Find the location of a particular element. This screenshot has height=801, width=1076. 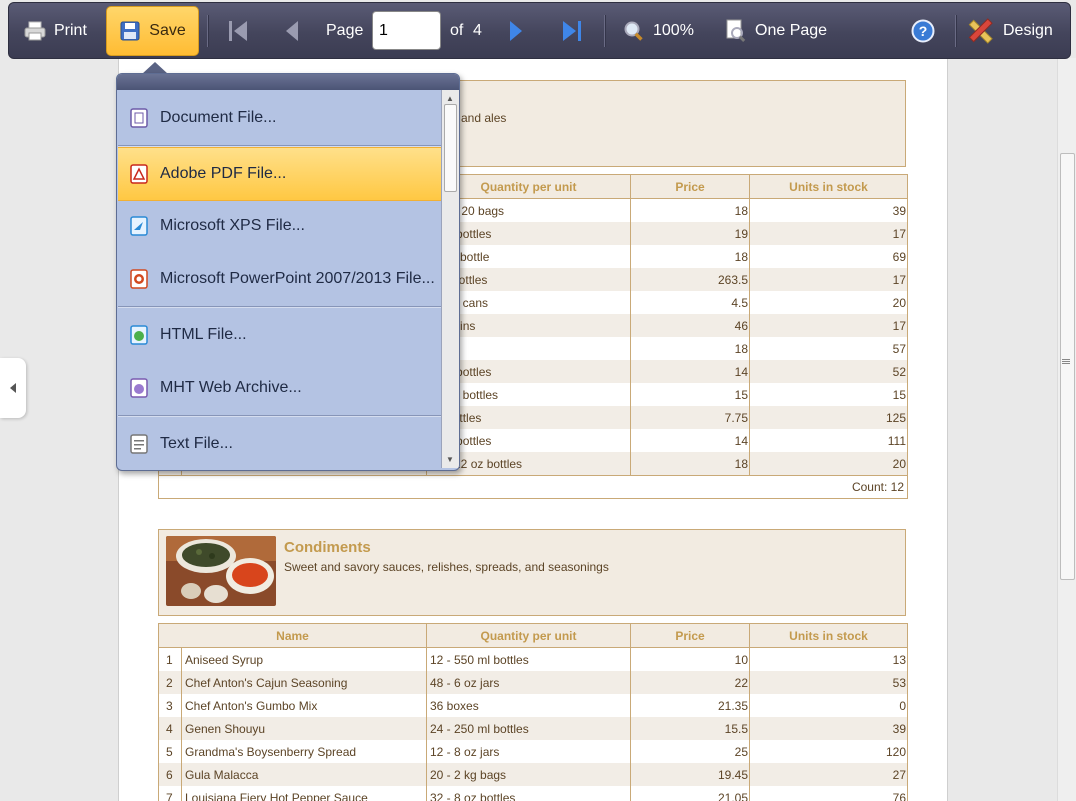

vertical-scrollbar is located at coordinates (1066, 429).